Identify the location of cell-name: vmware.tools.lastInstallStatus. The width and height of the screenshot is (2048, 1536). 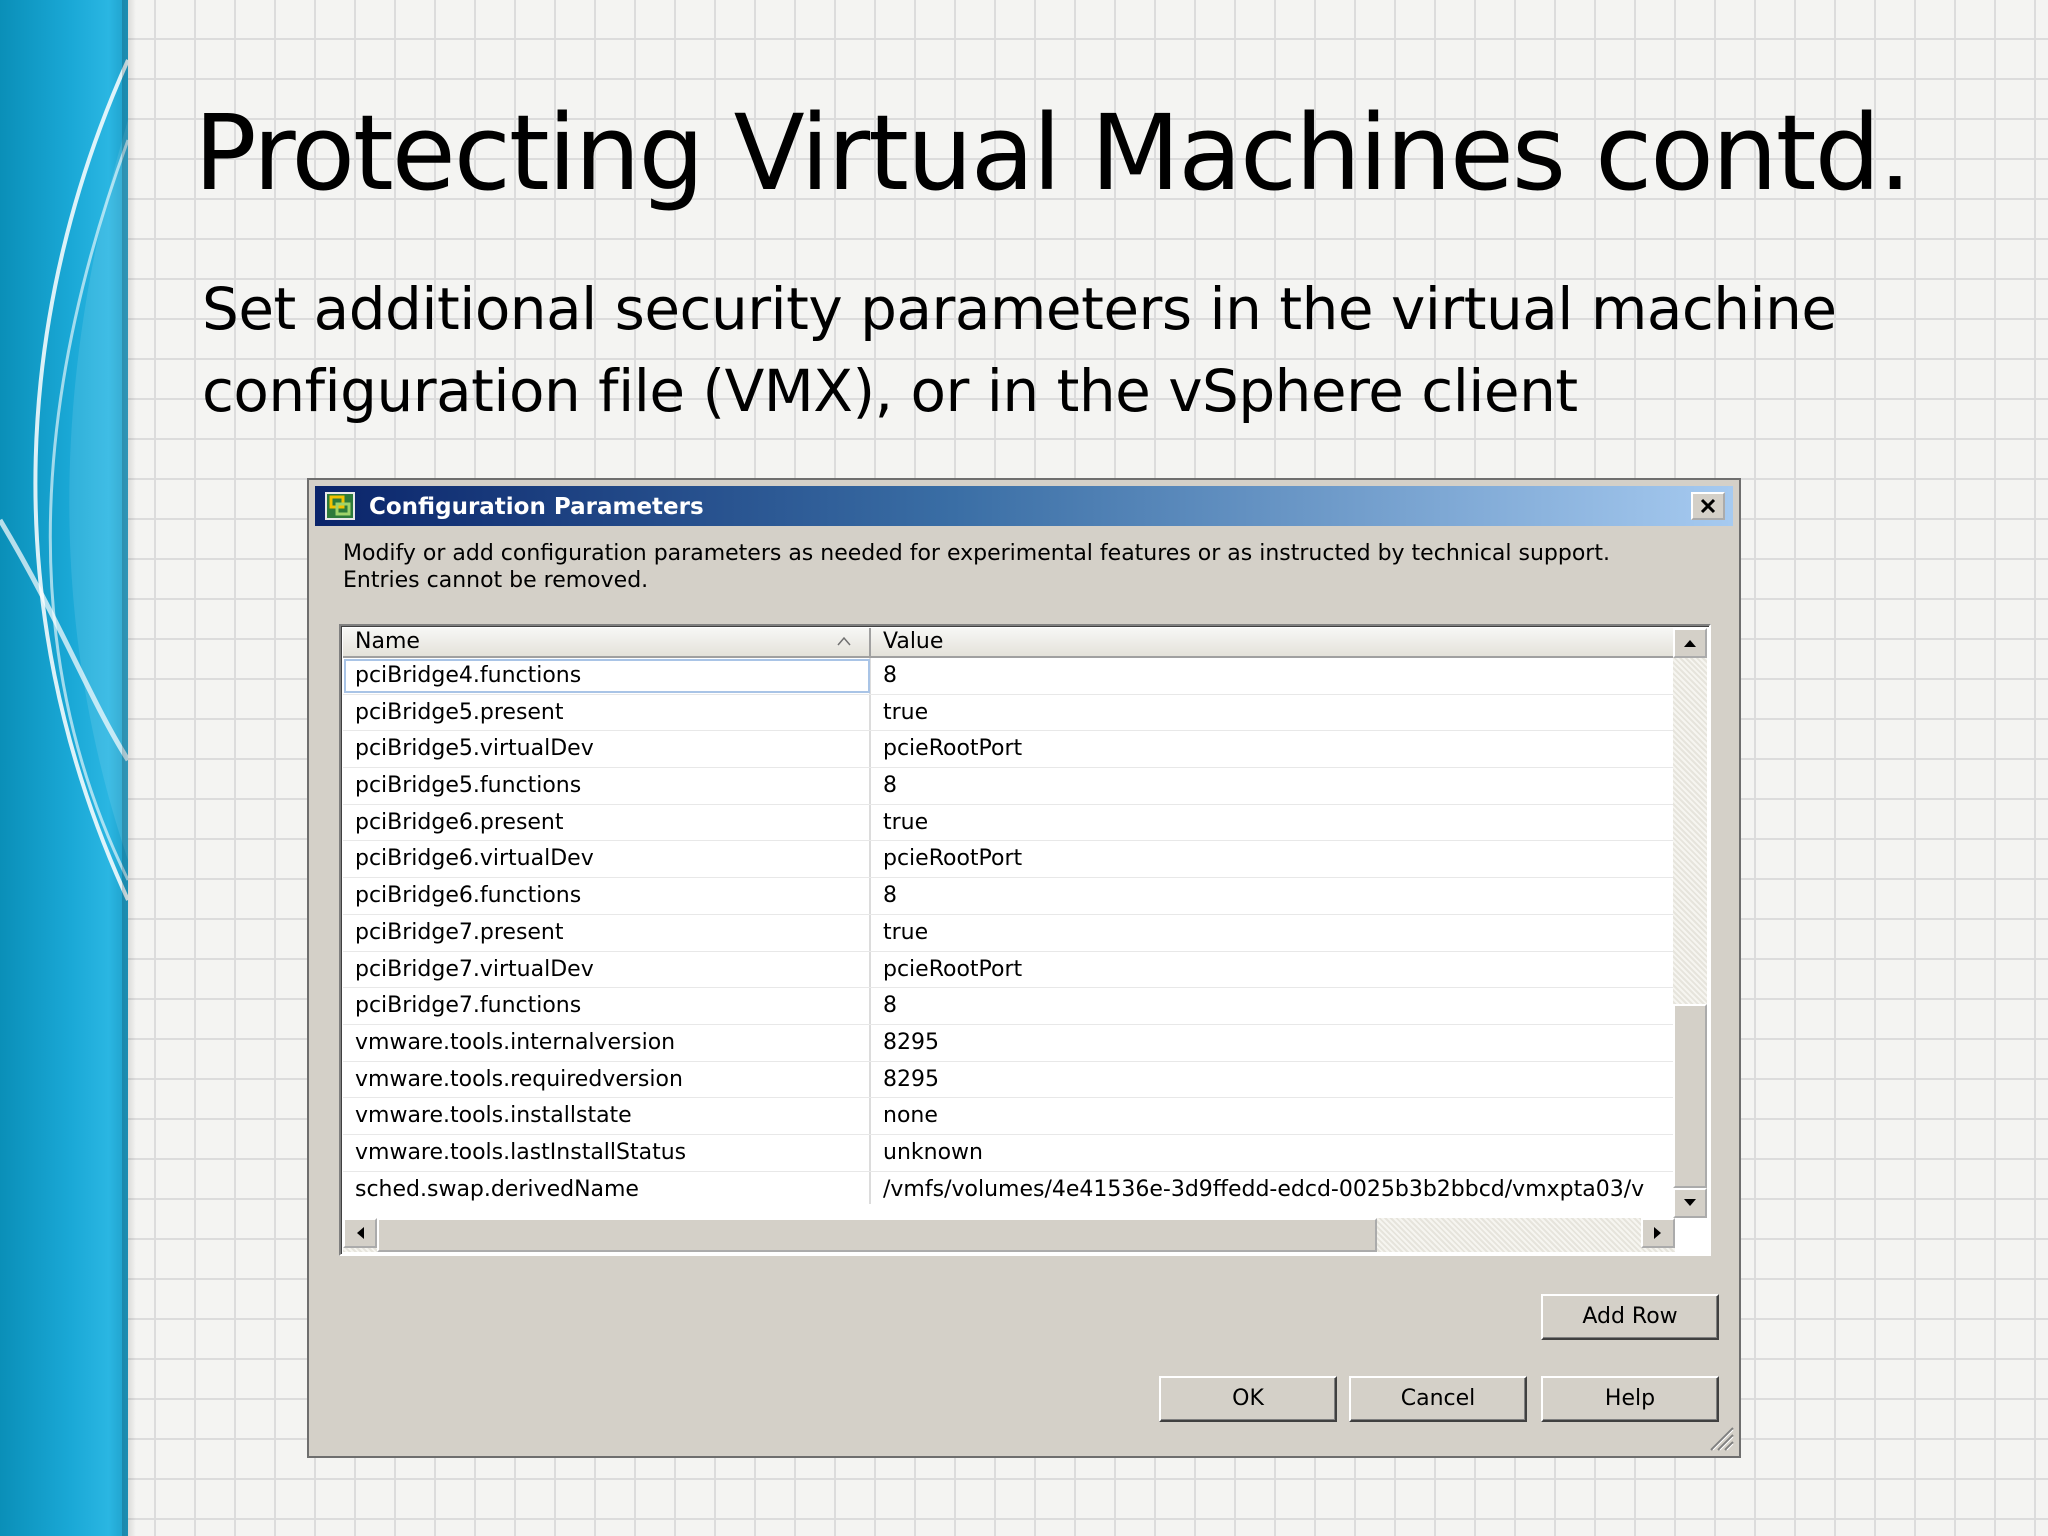
(607, 1152).